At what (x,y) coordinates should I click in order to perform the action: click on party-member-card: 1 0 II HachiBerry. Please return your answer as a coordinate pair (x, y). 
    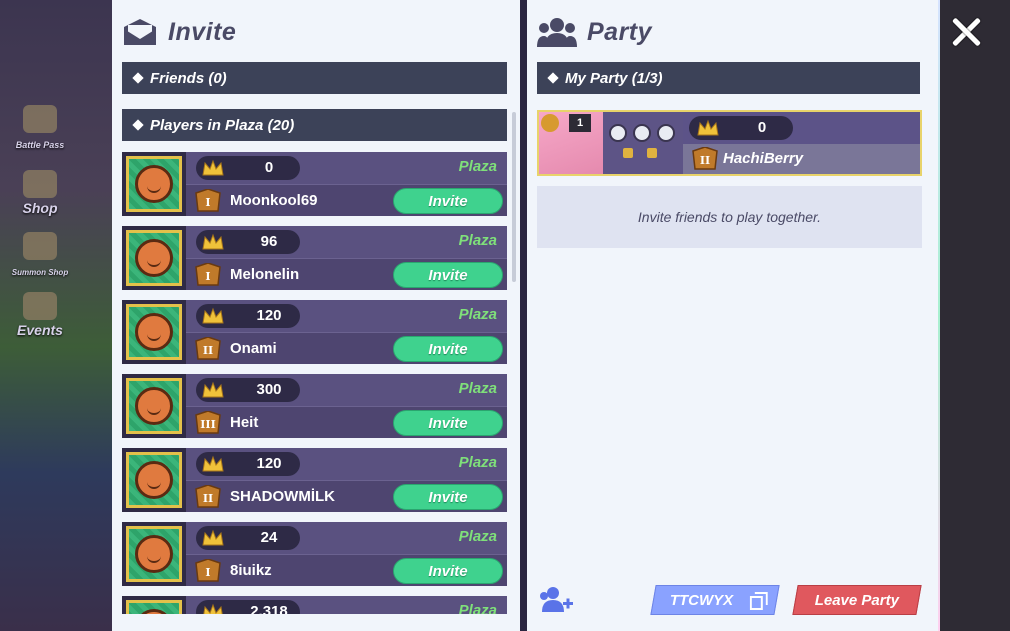
    Looking at the image, I should click on (729, 143).